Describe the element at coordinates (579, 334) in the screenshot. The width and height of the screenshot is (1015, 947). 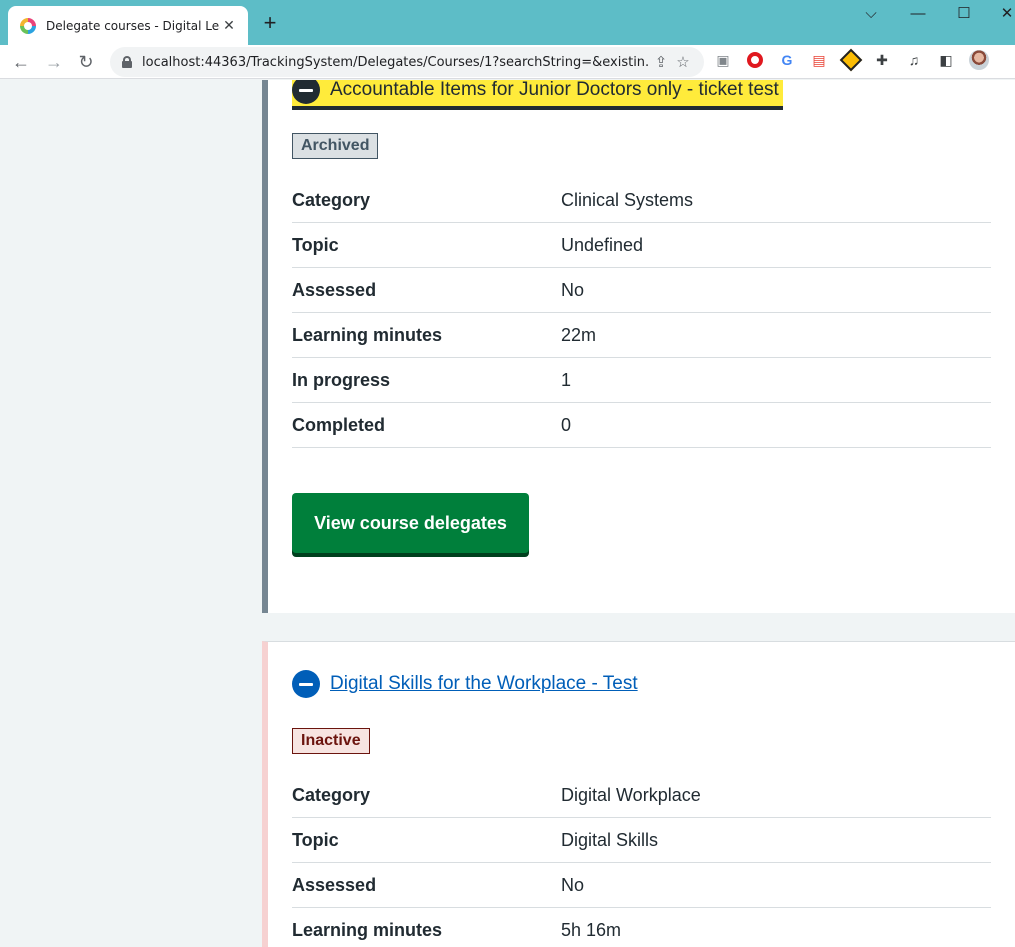
I see `summary-value: 22m` at that location.